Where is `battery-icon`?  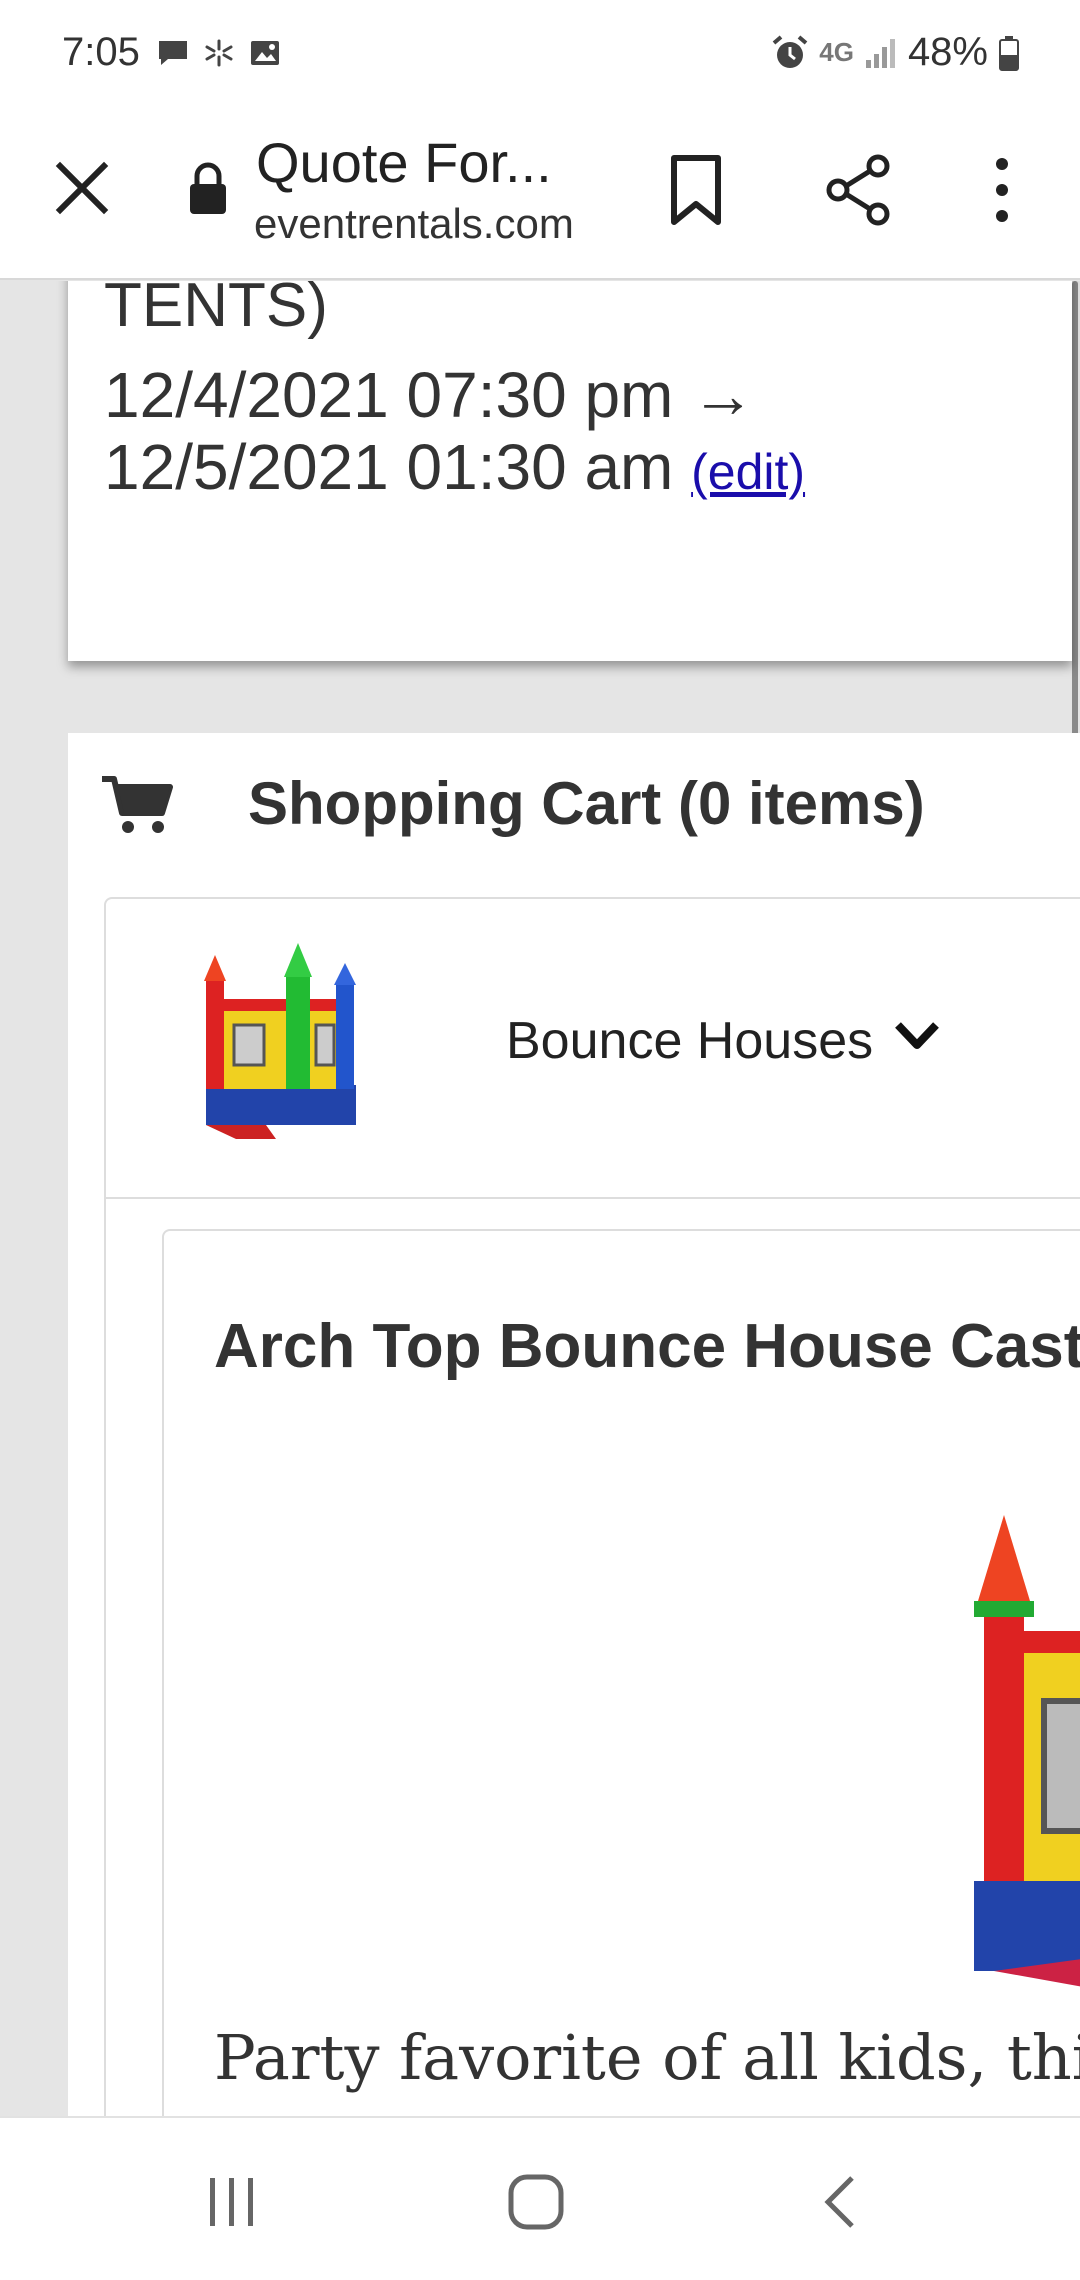 battery-icon is located at coordinates (1009, 53).